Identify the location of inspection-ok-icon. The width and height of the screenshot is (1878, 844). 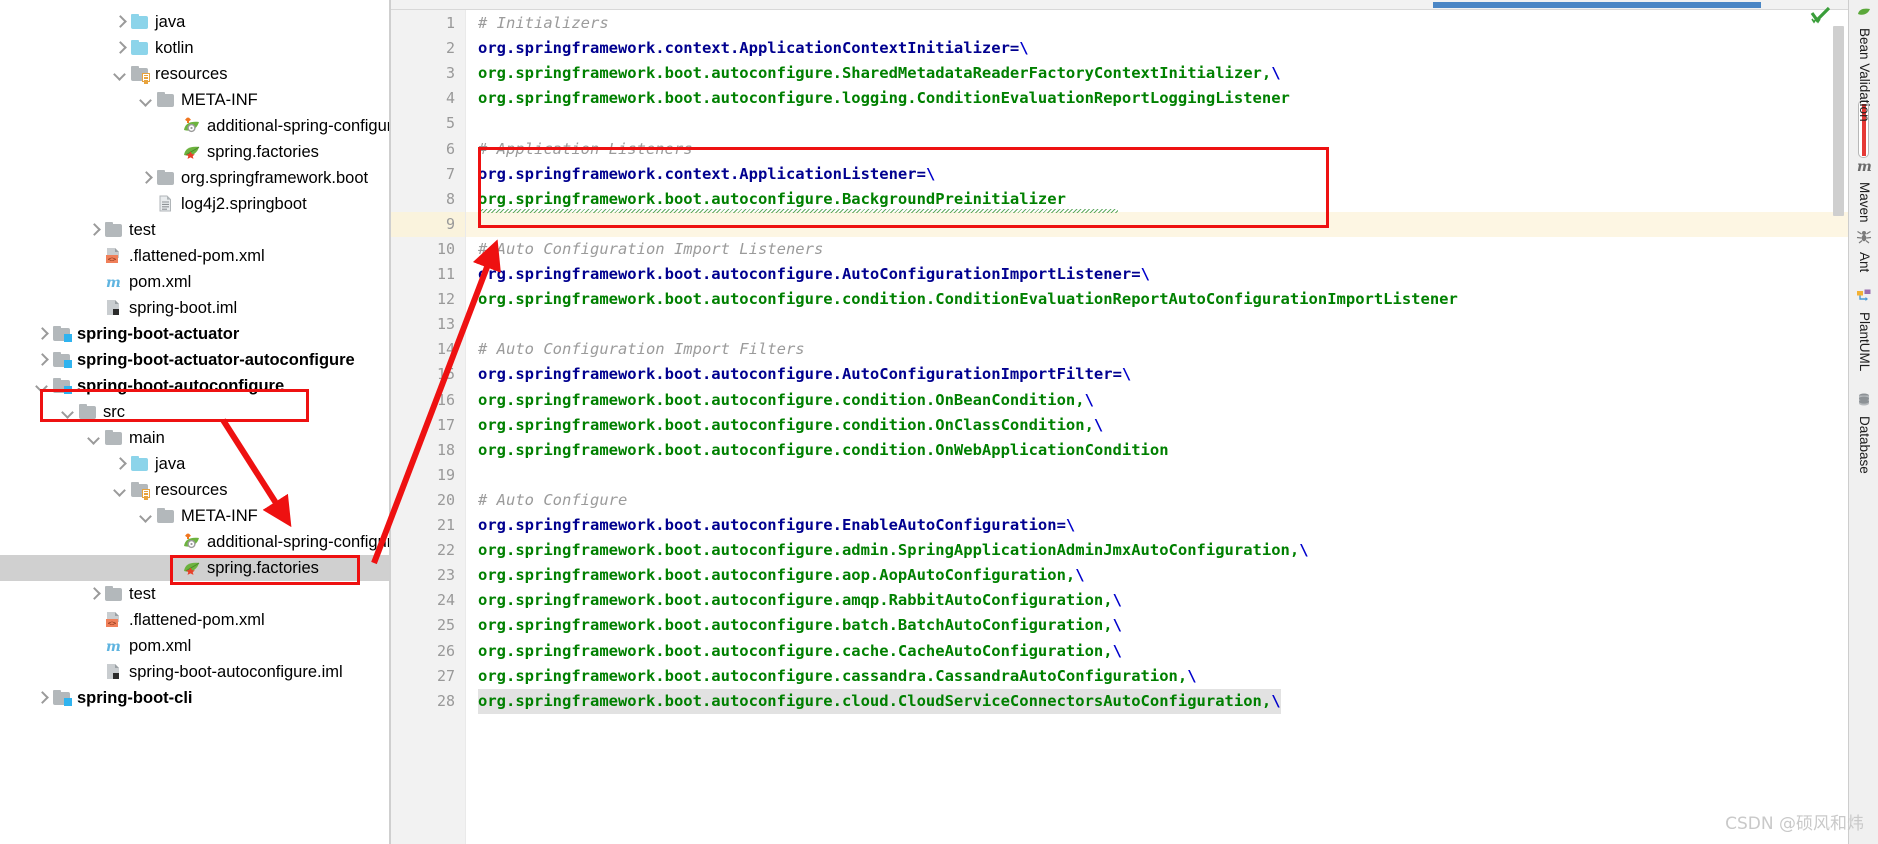
(1821, 17).